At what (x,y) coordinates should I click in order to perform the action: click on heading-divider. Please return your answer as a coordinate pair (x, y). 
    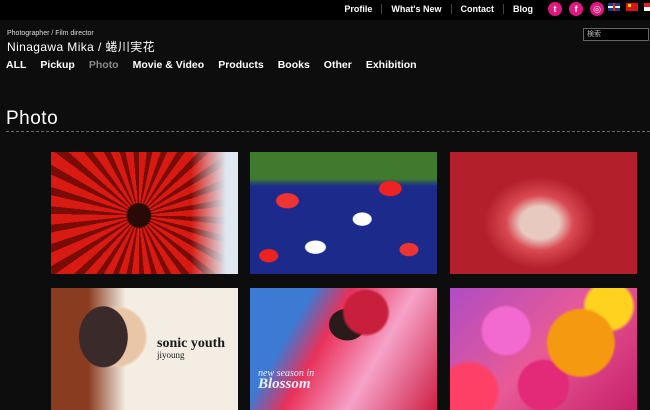
    Looking at the image, I should click on (328, 131).